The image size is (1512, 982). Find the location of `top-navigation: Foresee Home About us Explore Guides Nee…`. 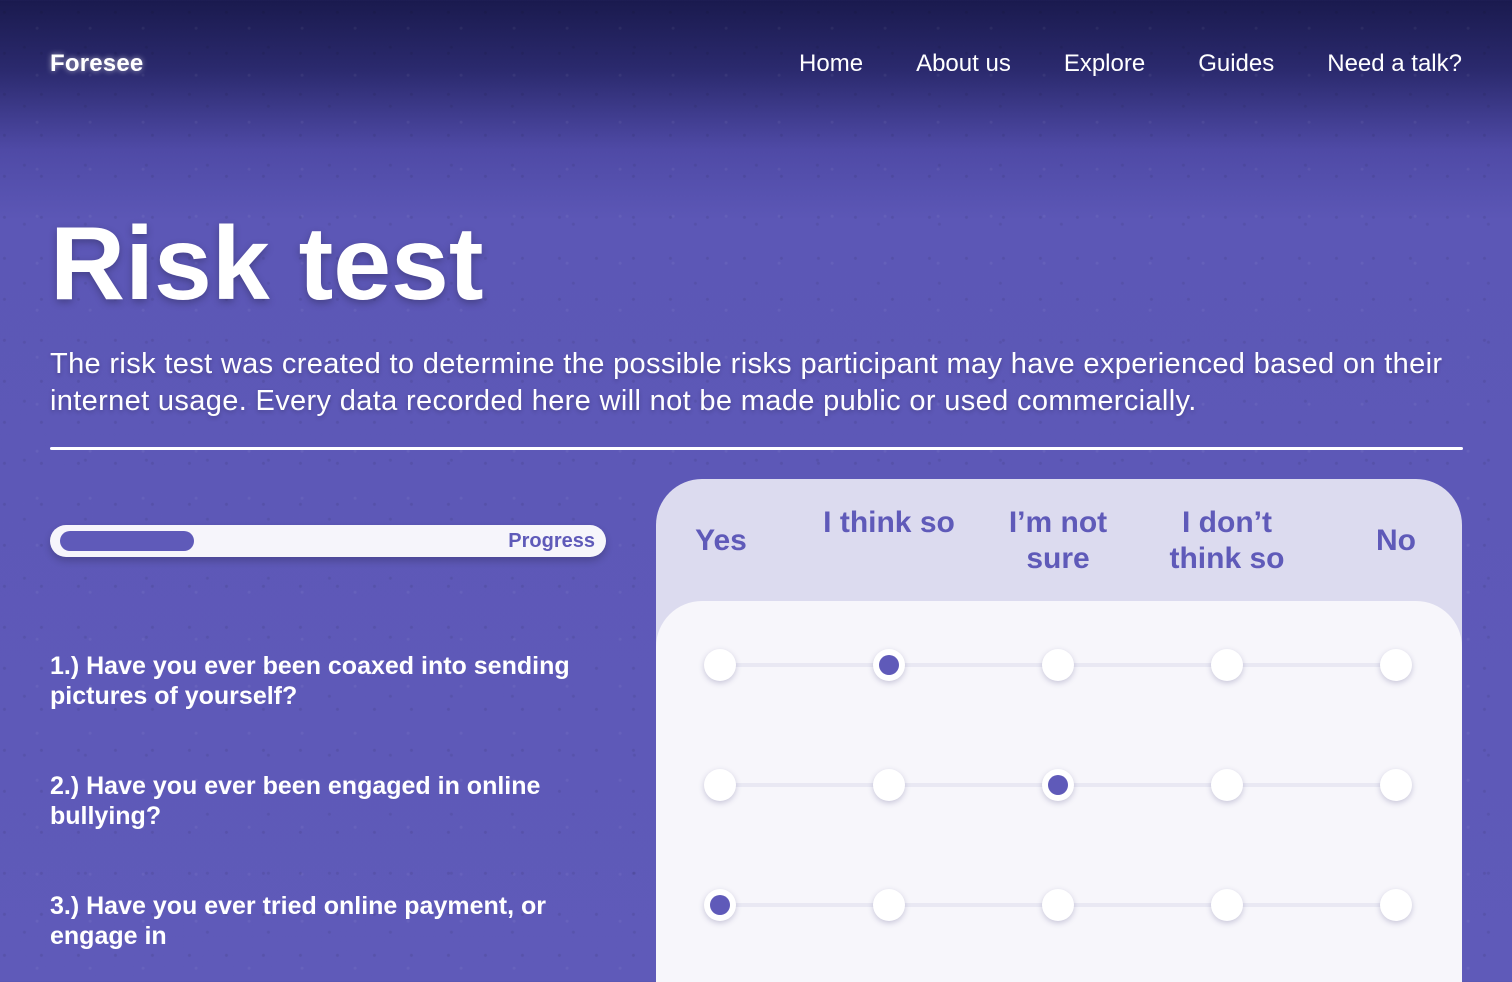

top-navigation: Foresee Home About us Explore Guides Nee… is located at coordinates (756, 65).